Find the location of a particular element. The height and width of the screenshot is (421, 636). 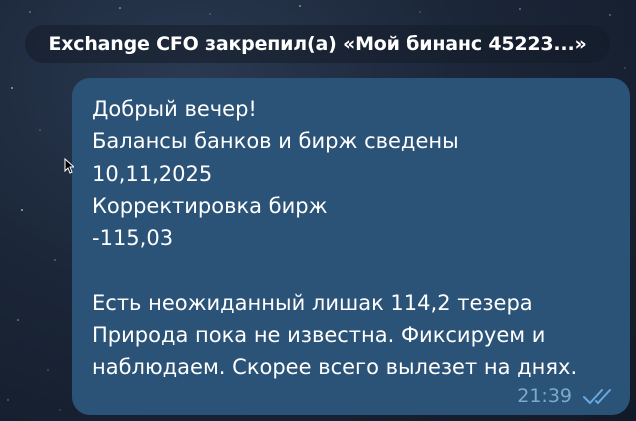

message-line: Корректировка бирж is located at coordinates (210, 205).